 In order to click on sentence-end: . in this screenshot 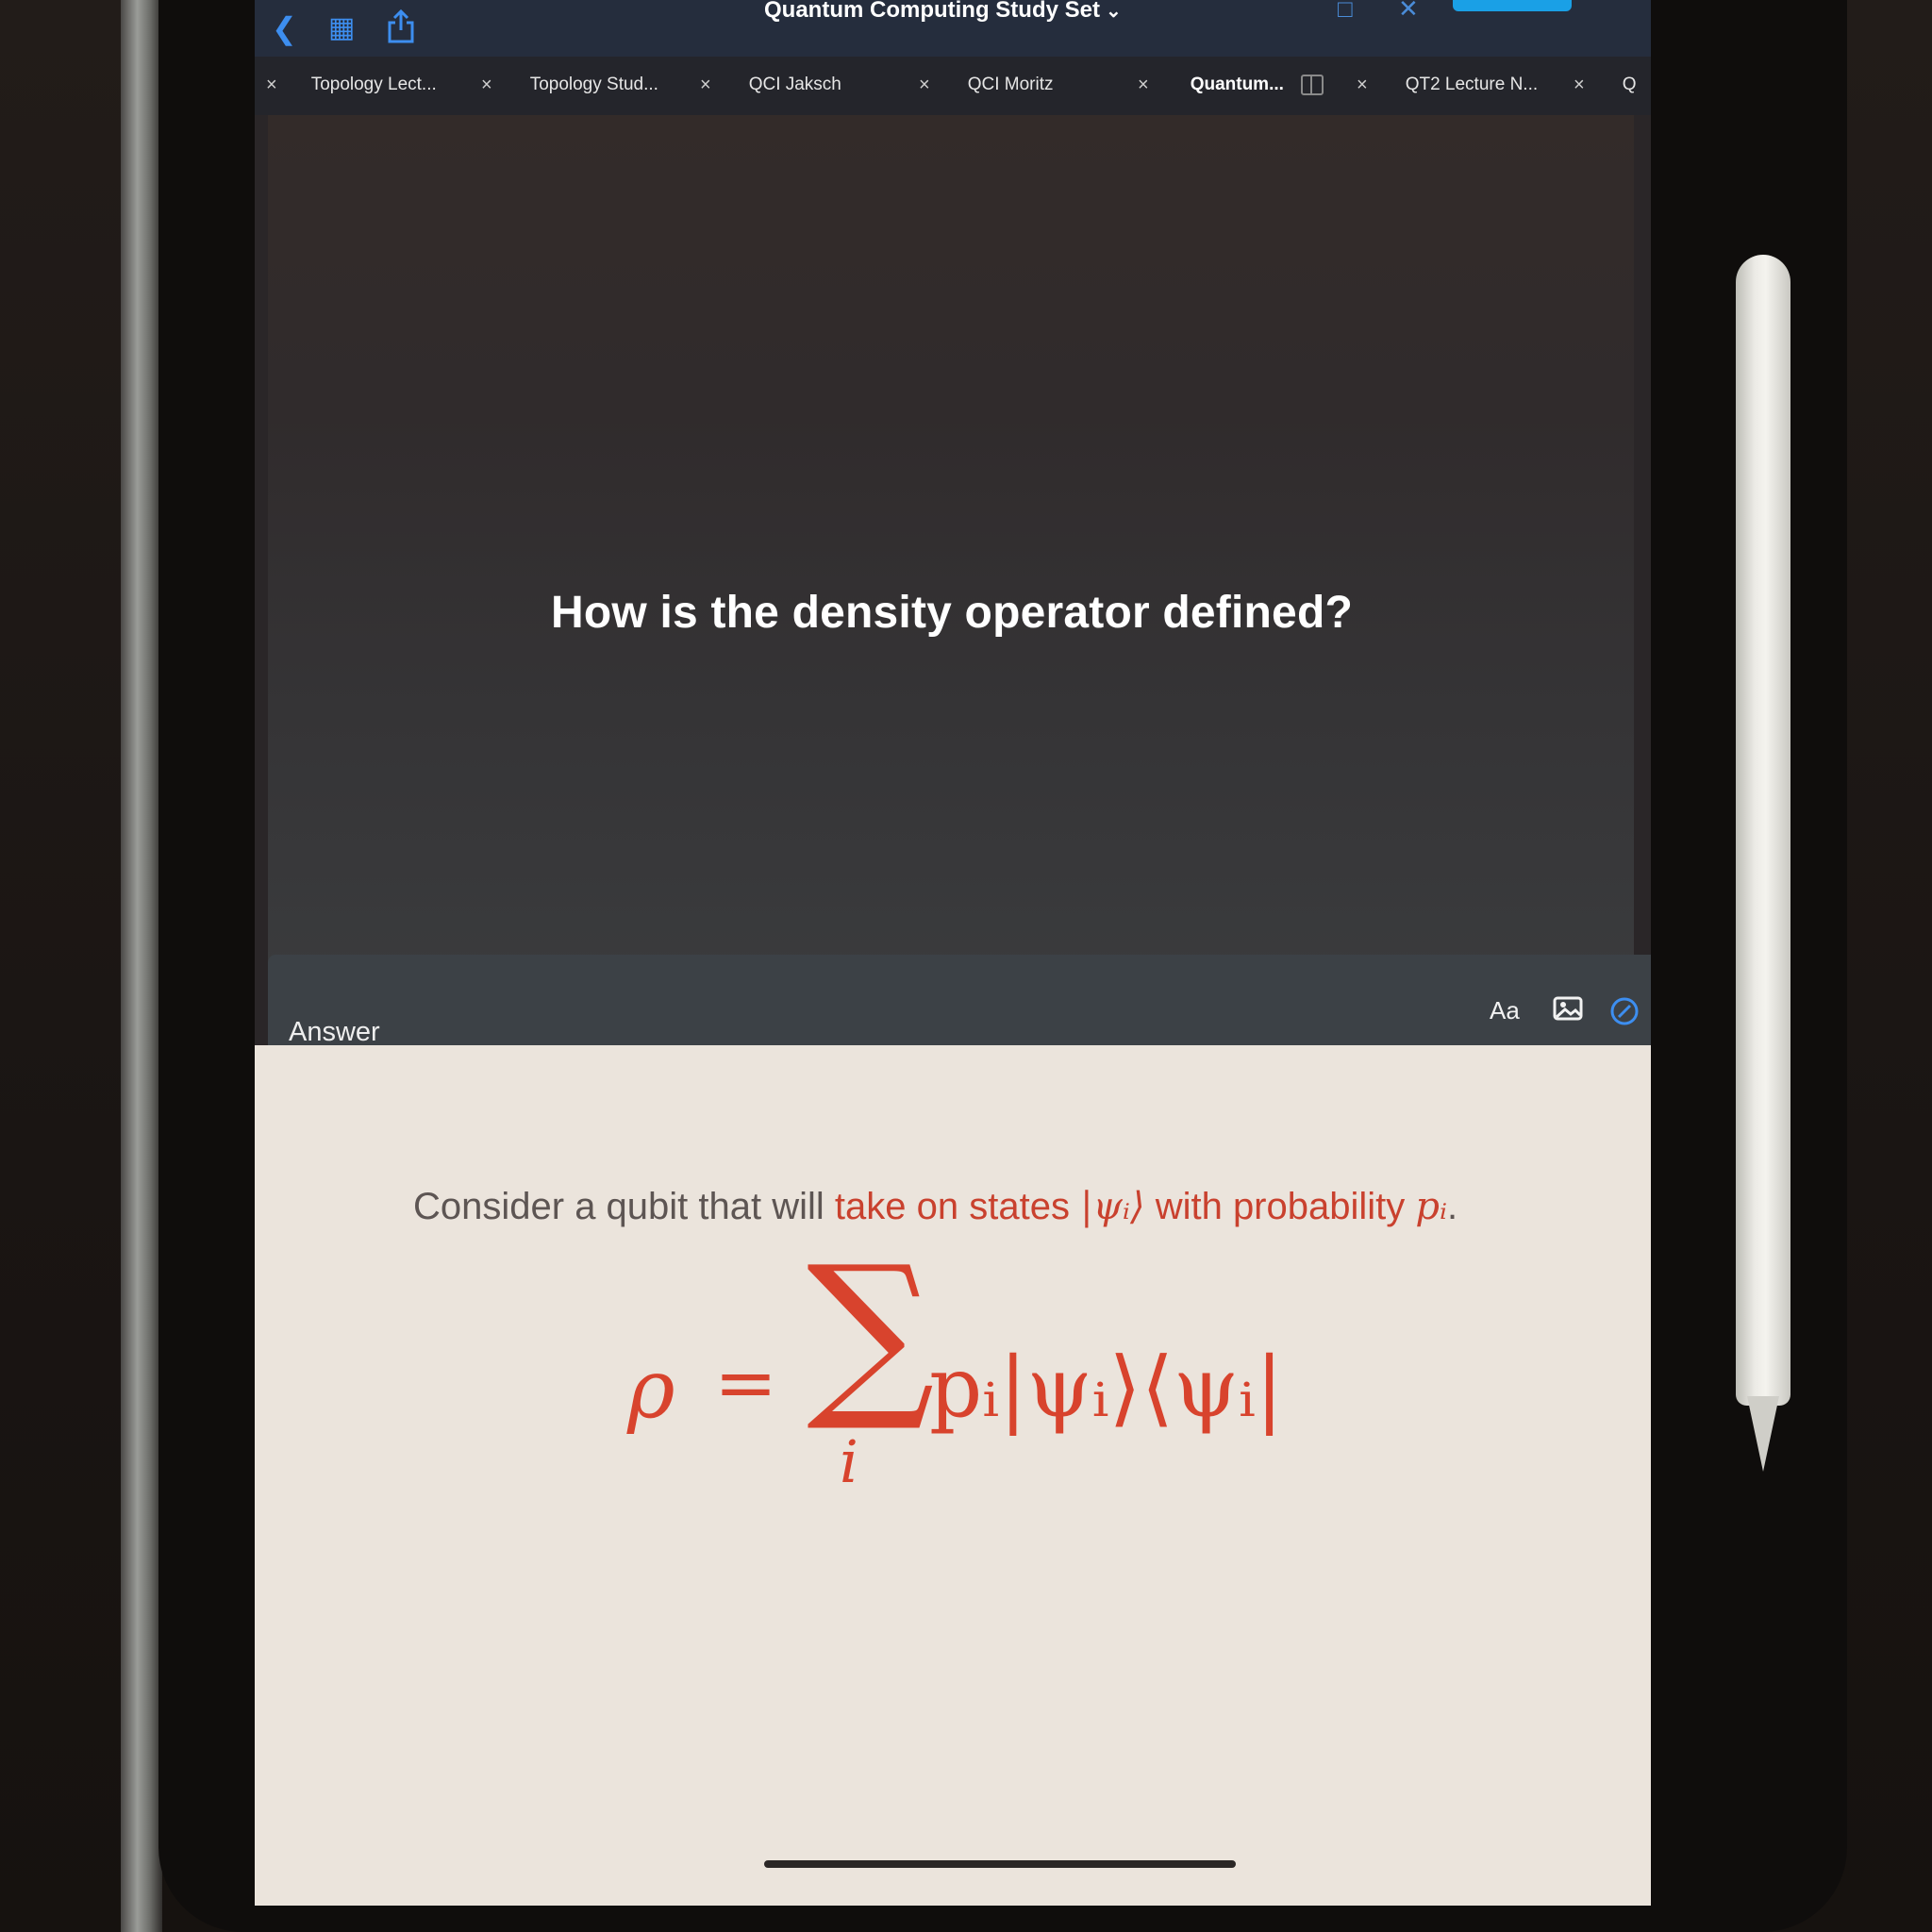, I will do `click(1452, 1206)`.